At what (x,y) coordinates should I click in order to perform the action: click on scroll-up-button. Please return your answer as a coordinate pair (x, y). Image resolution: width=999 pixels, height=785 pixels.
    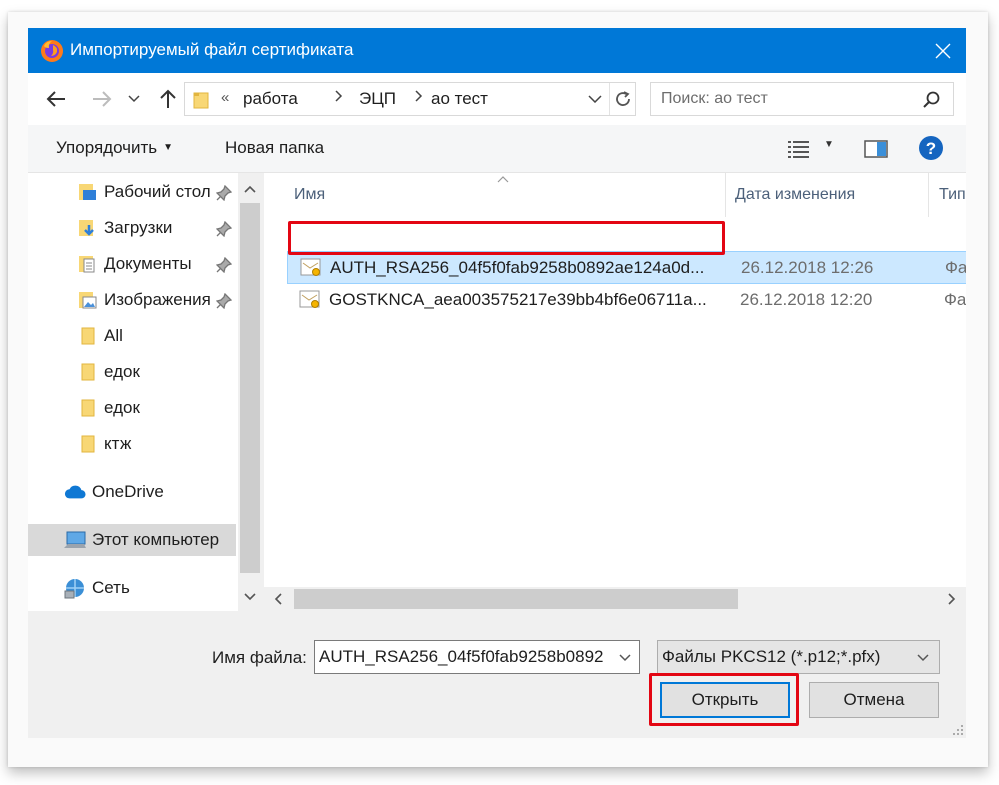
    Looking at the image, I should click on (250, 189).